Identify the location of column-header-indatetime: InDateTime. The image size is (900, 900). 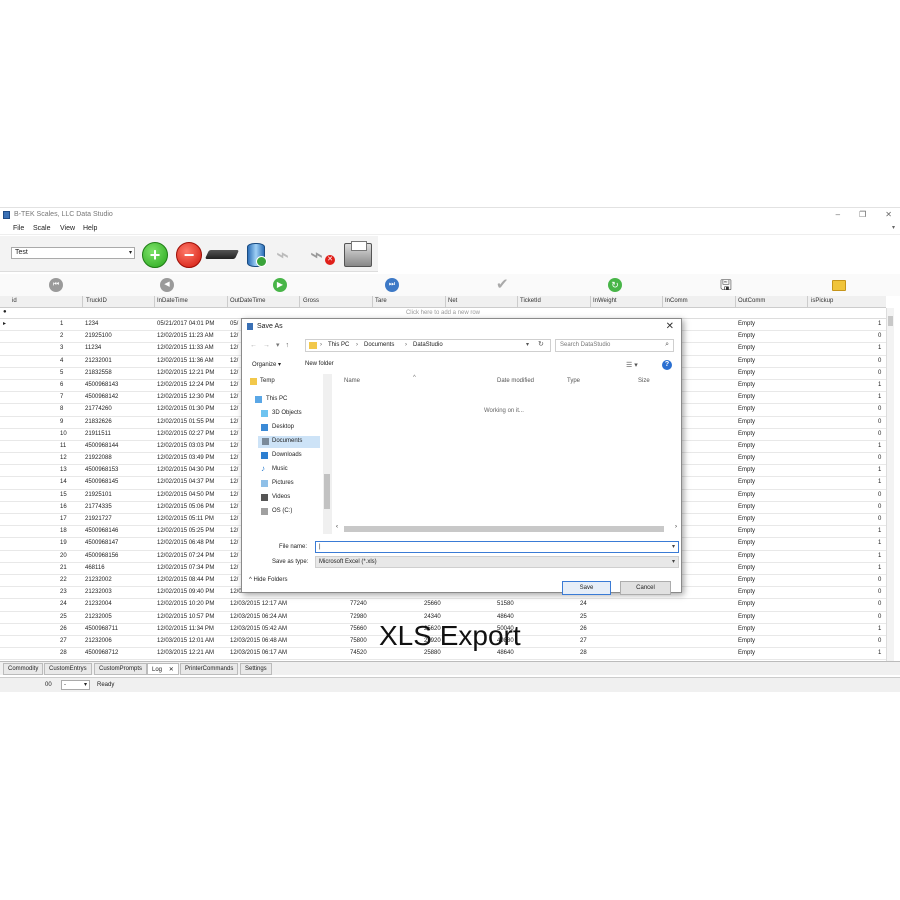
(172, 301).